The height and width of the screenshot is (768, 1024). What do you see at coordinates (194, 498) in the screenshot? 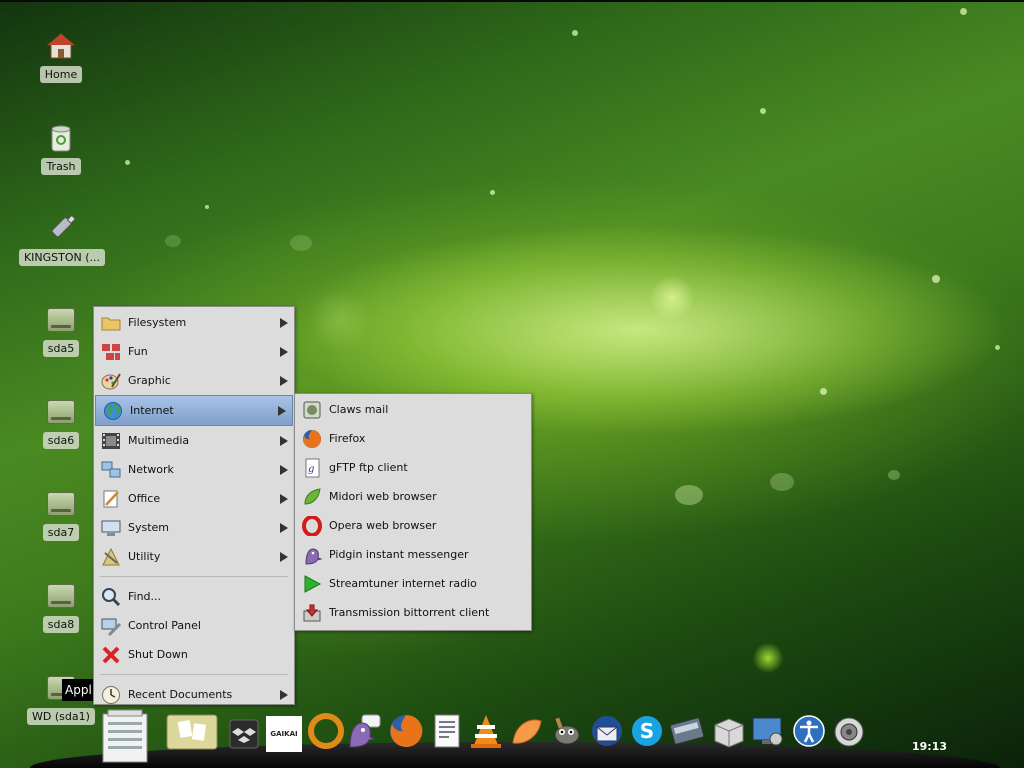
I see `menu-item-office: Office` at bounding box center [194, 498].